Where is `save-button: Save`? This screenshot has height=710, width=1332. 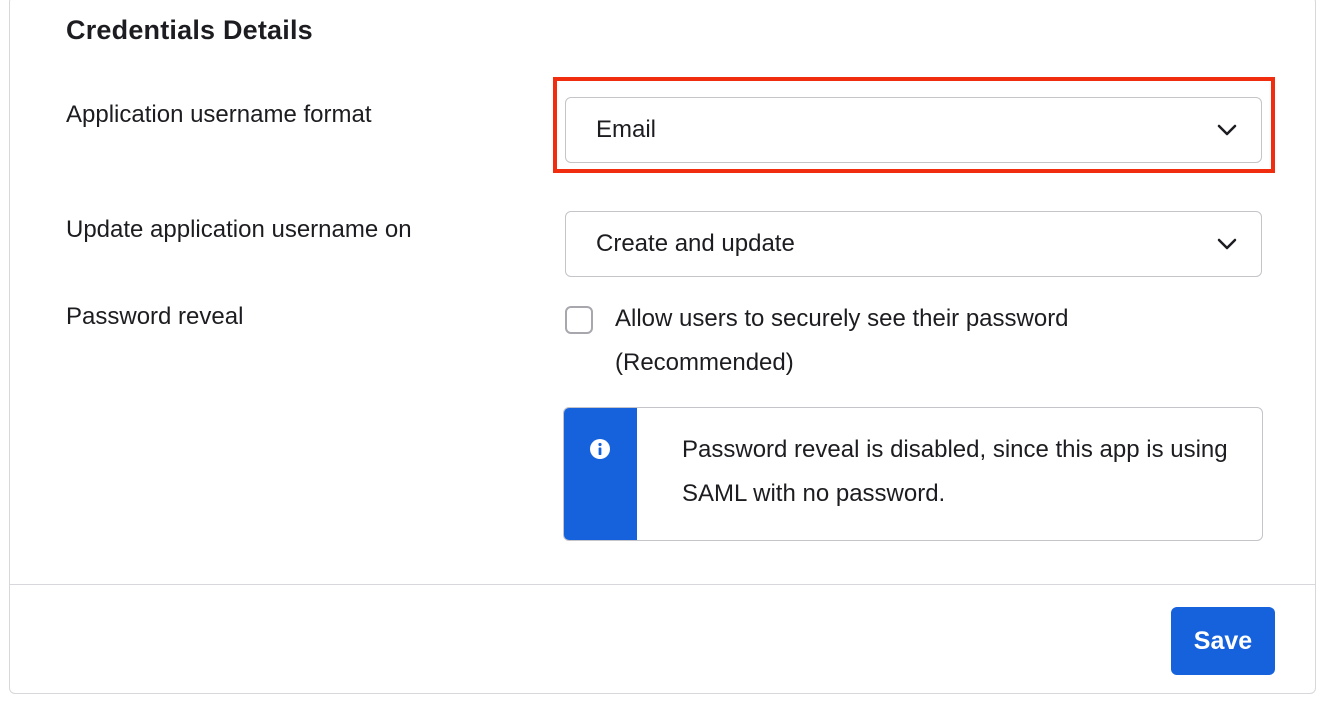
save-button: Save is located at coordinates (1223, 641).